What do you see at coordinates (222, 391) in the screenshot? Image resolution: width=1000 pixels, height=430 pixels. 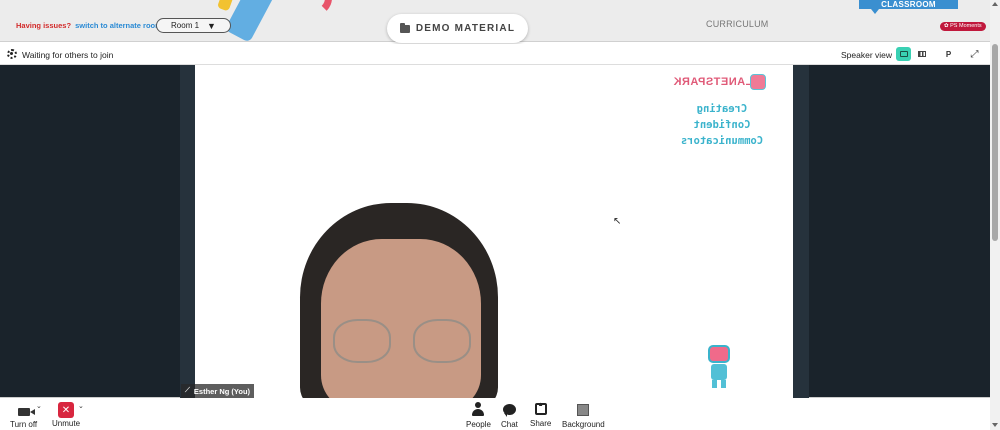 I see `participant-name: Esther Ng (You)` at bounding box center [222, 391].